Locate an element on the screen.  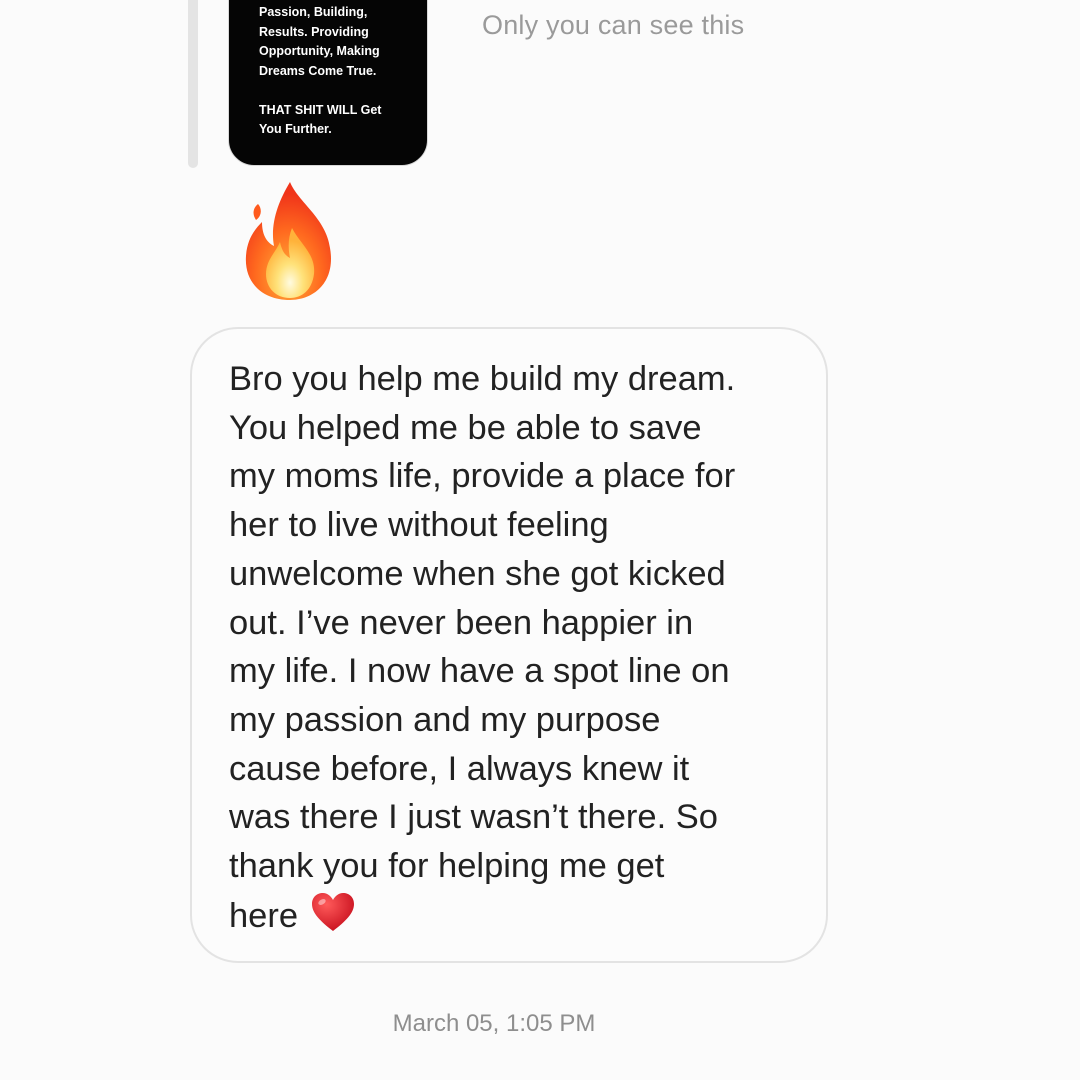
reply-indicator-bar is located at coordinates (193, 84).